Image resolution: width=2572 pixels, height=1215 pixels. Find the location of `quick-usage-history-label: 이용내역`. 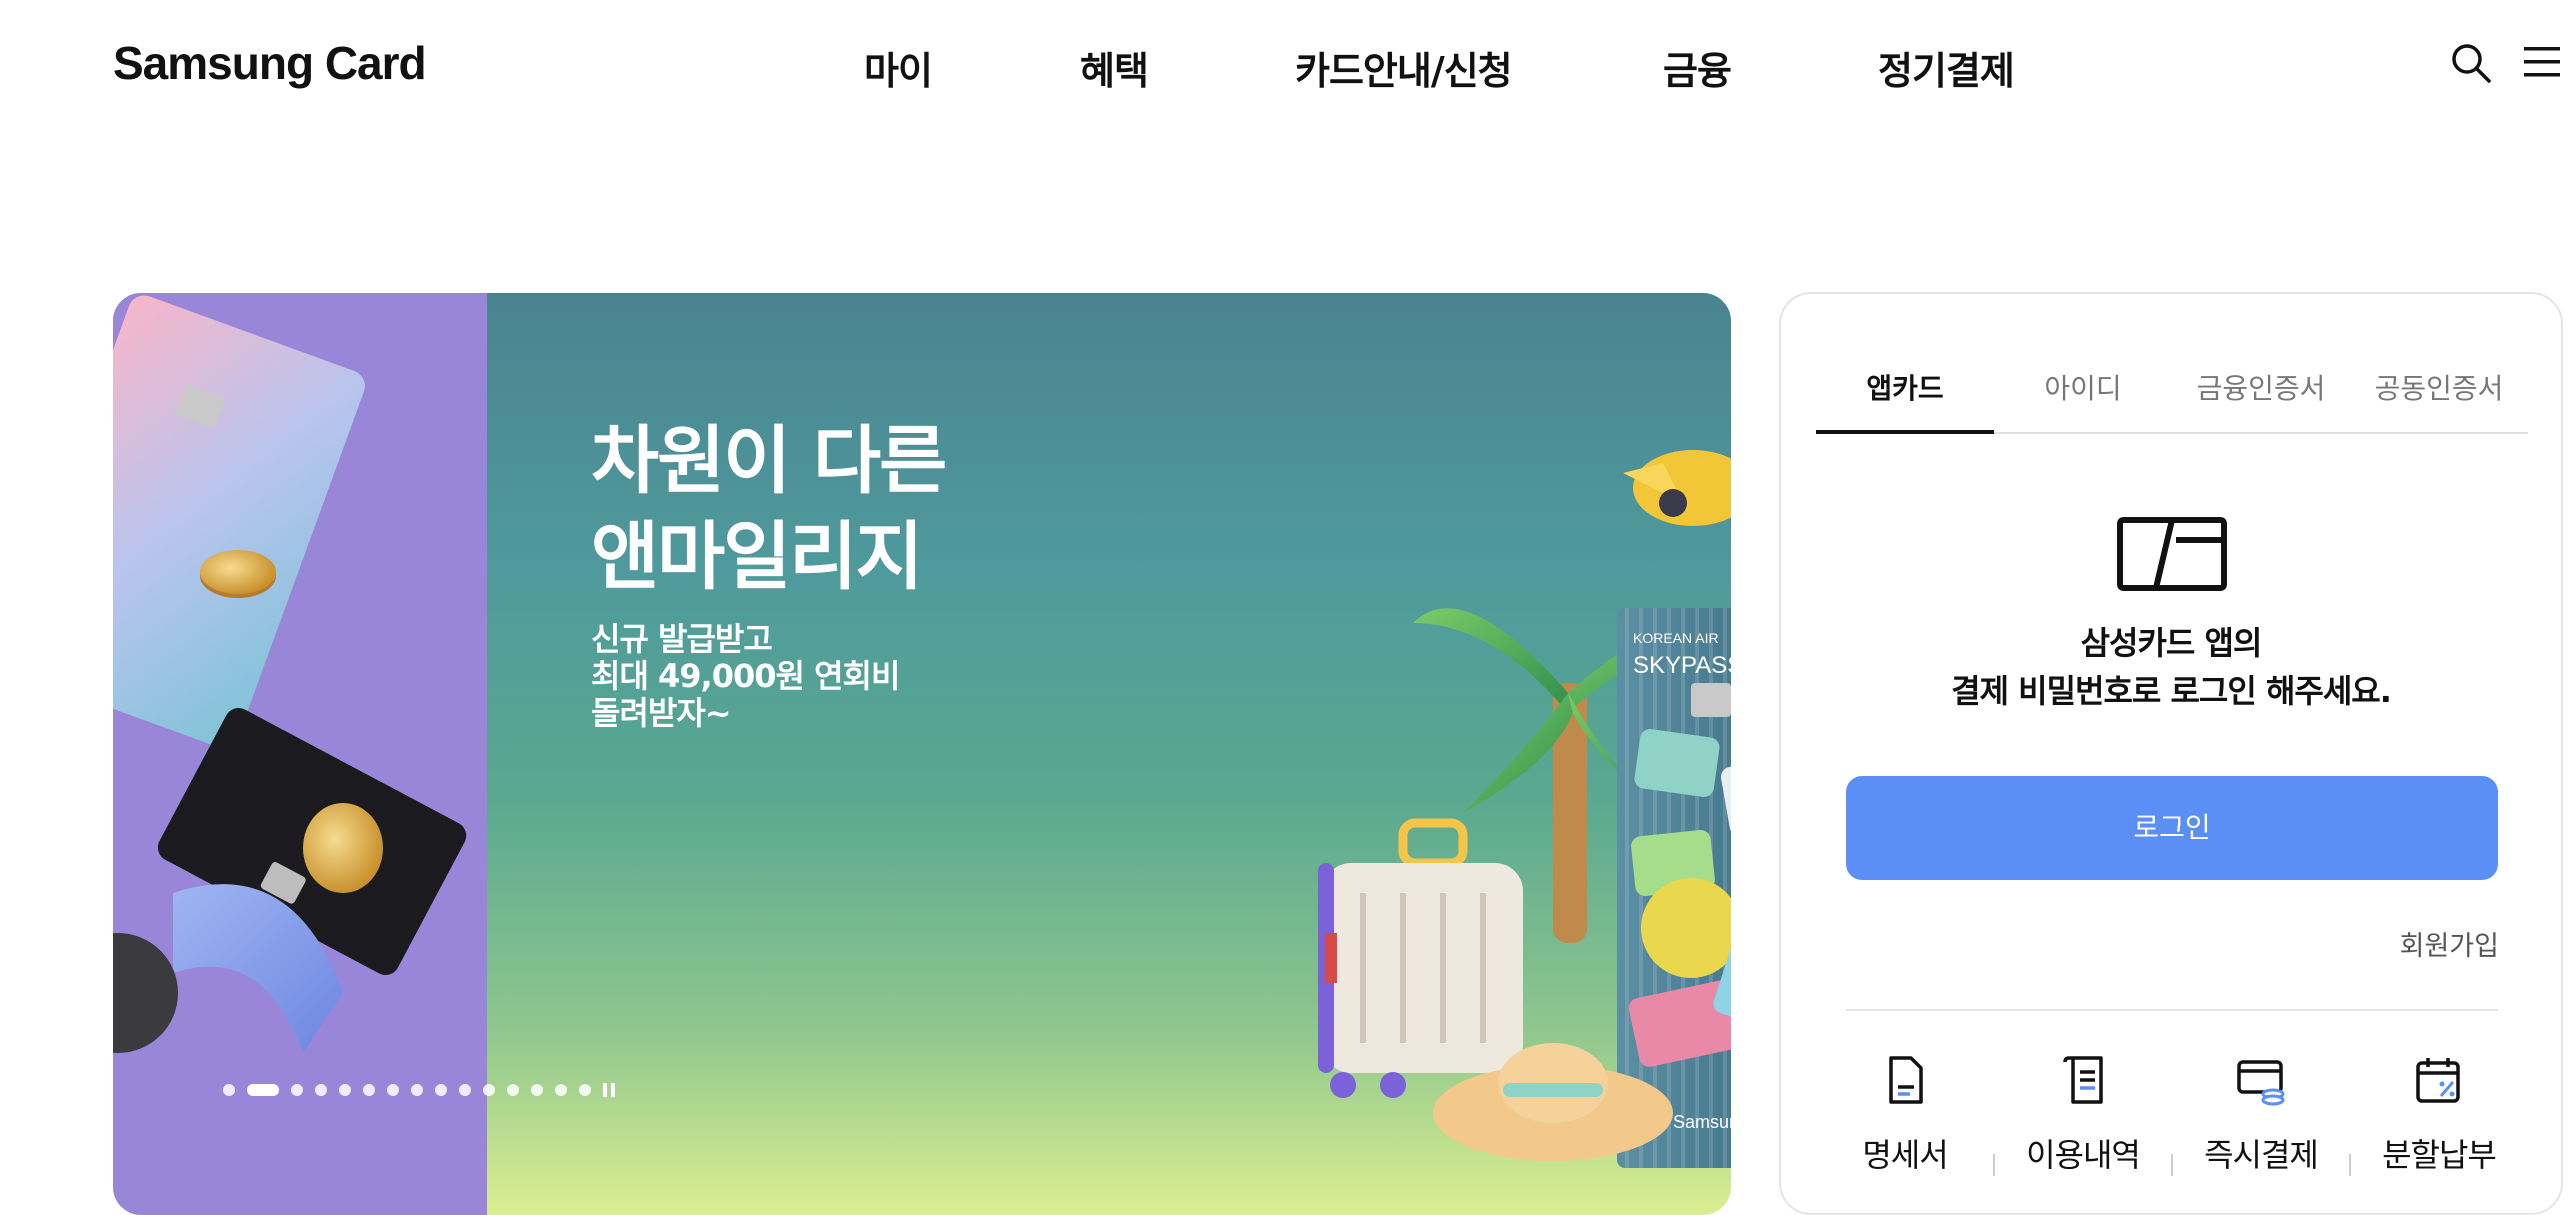

quick-usage-history-label: 이용내역 is located at coordinates (2083, 1155).